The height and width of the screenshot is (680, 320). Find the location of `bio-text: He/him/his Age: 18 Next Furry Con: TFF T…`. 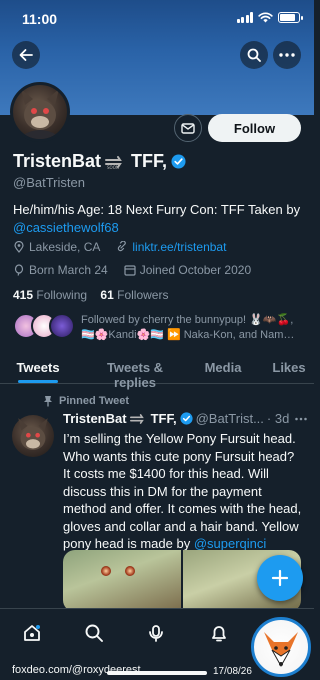

bio-text: He/him/his Age: 18 Next Furry Con: TFF T… is located at coordinates (157, 209).